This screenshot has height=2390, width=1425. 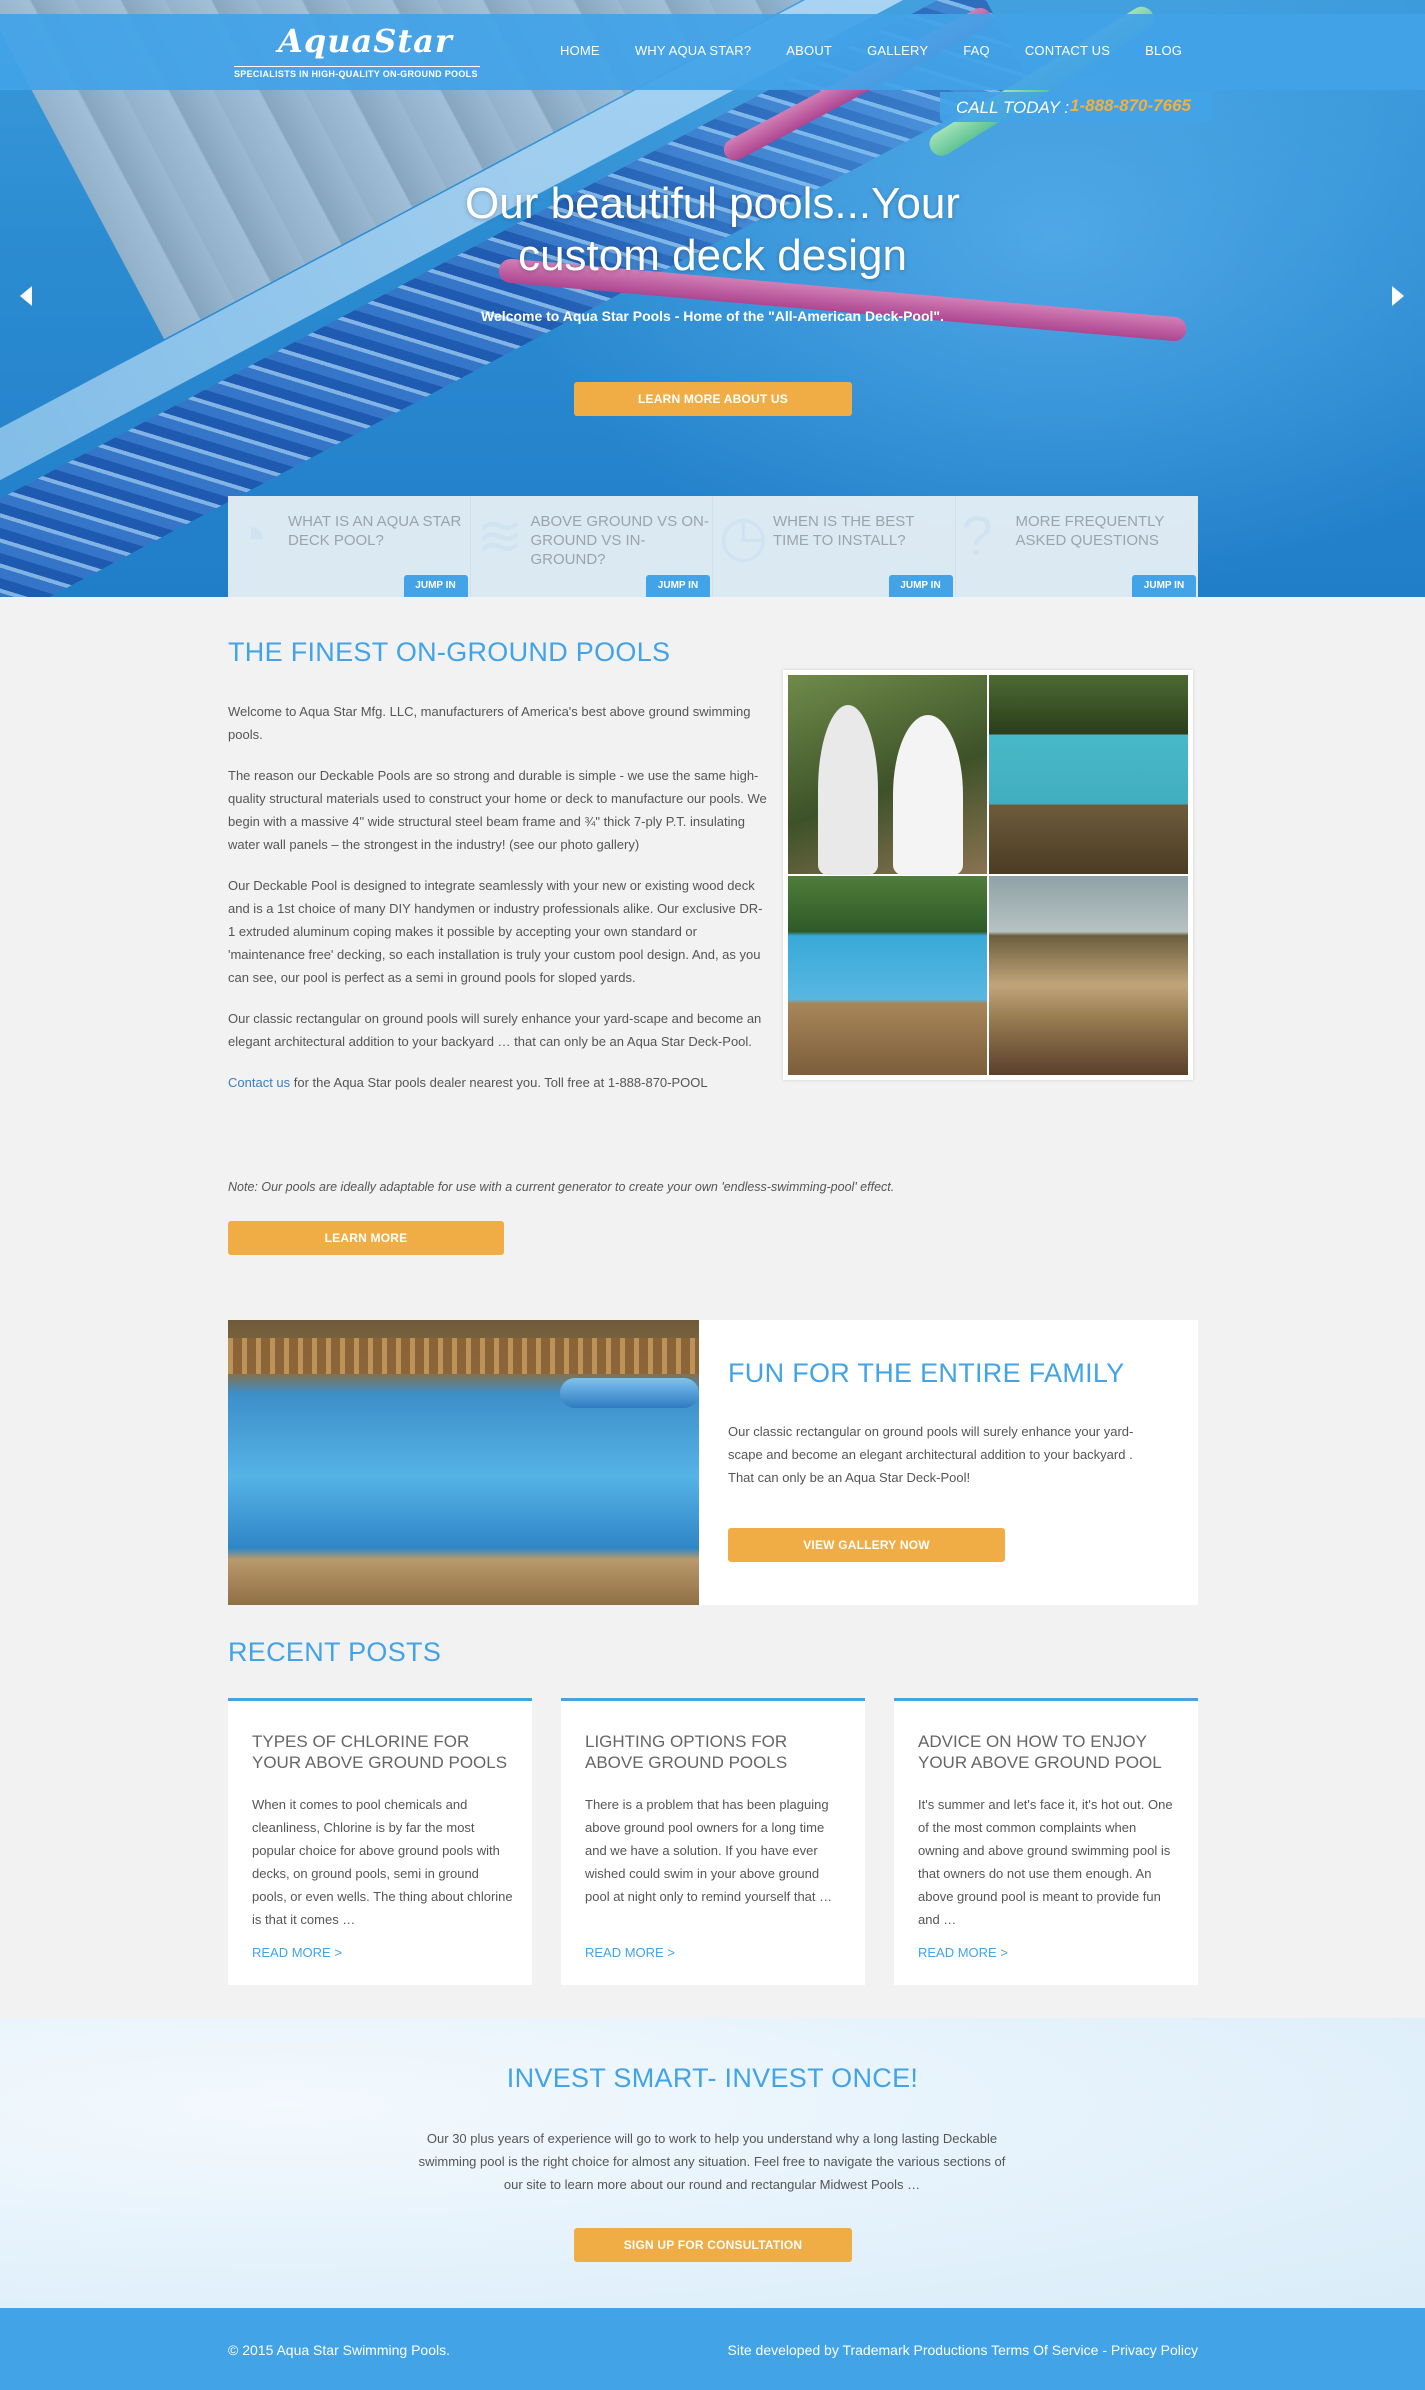 I want to click on learn-more-button: LEARN MORE, so click(x=366, y=1238).